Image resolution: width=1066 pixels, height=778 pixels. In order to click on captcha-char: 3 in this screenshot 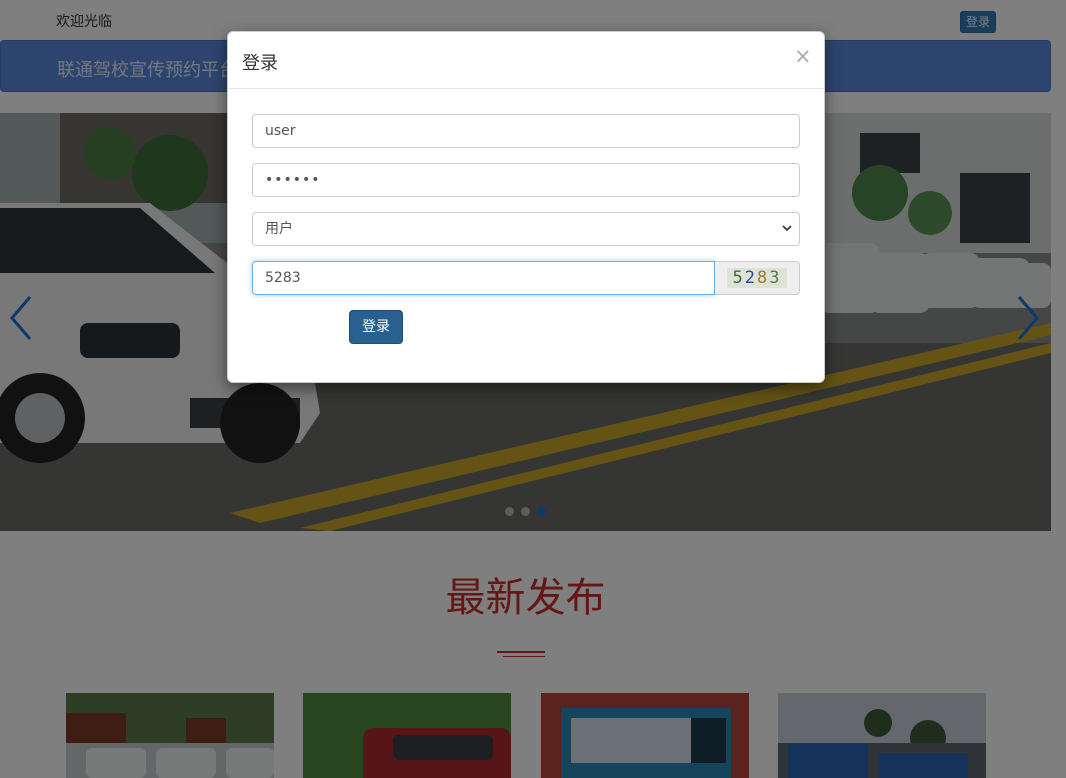, I will do `click(775, 278)`.